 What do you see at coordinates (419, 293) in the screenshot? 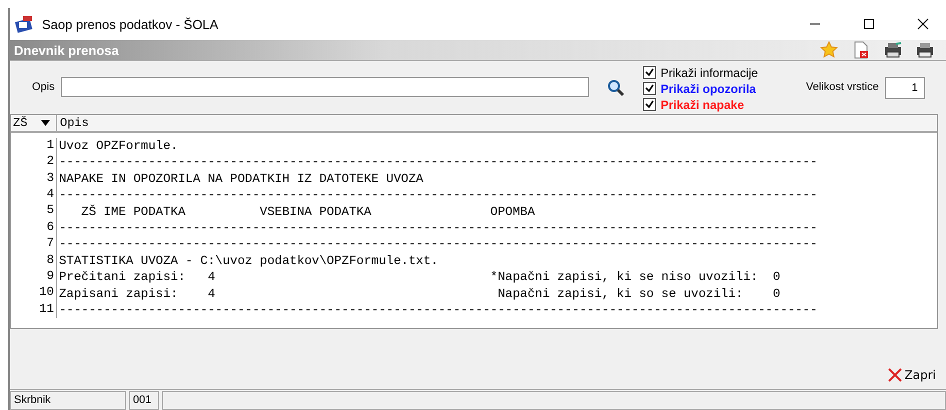
I see `log-line: Zapisani zapisi: 4 Napačni zapisi, ki so se uvozili: 0` at bounding box center [419, 293].